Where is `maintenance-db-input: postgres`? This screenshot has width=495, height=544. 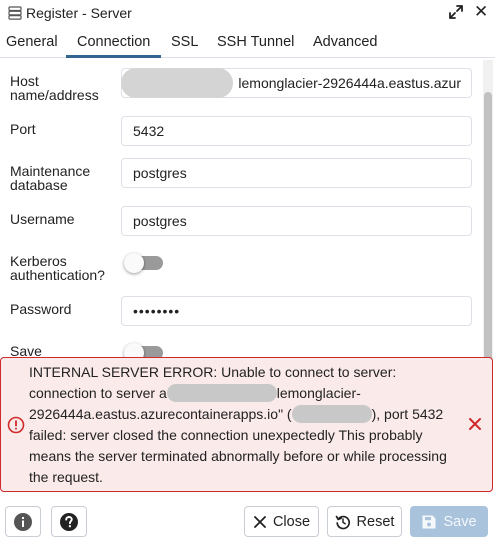 maintenance-db-input: postgres is located at coordinates (296, 173).